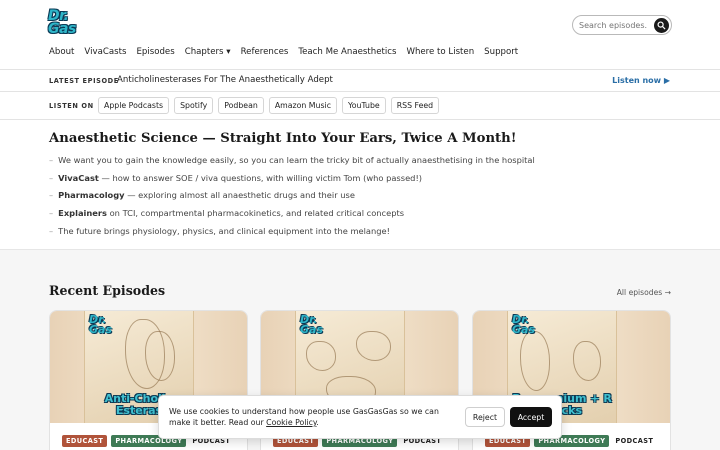  Describe the element at coordinates (291, 422) in the screenshot. I see `cookie-policy-link: Cookie Policy` at that location.